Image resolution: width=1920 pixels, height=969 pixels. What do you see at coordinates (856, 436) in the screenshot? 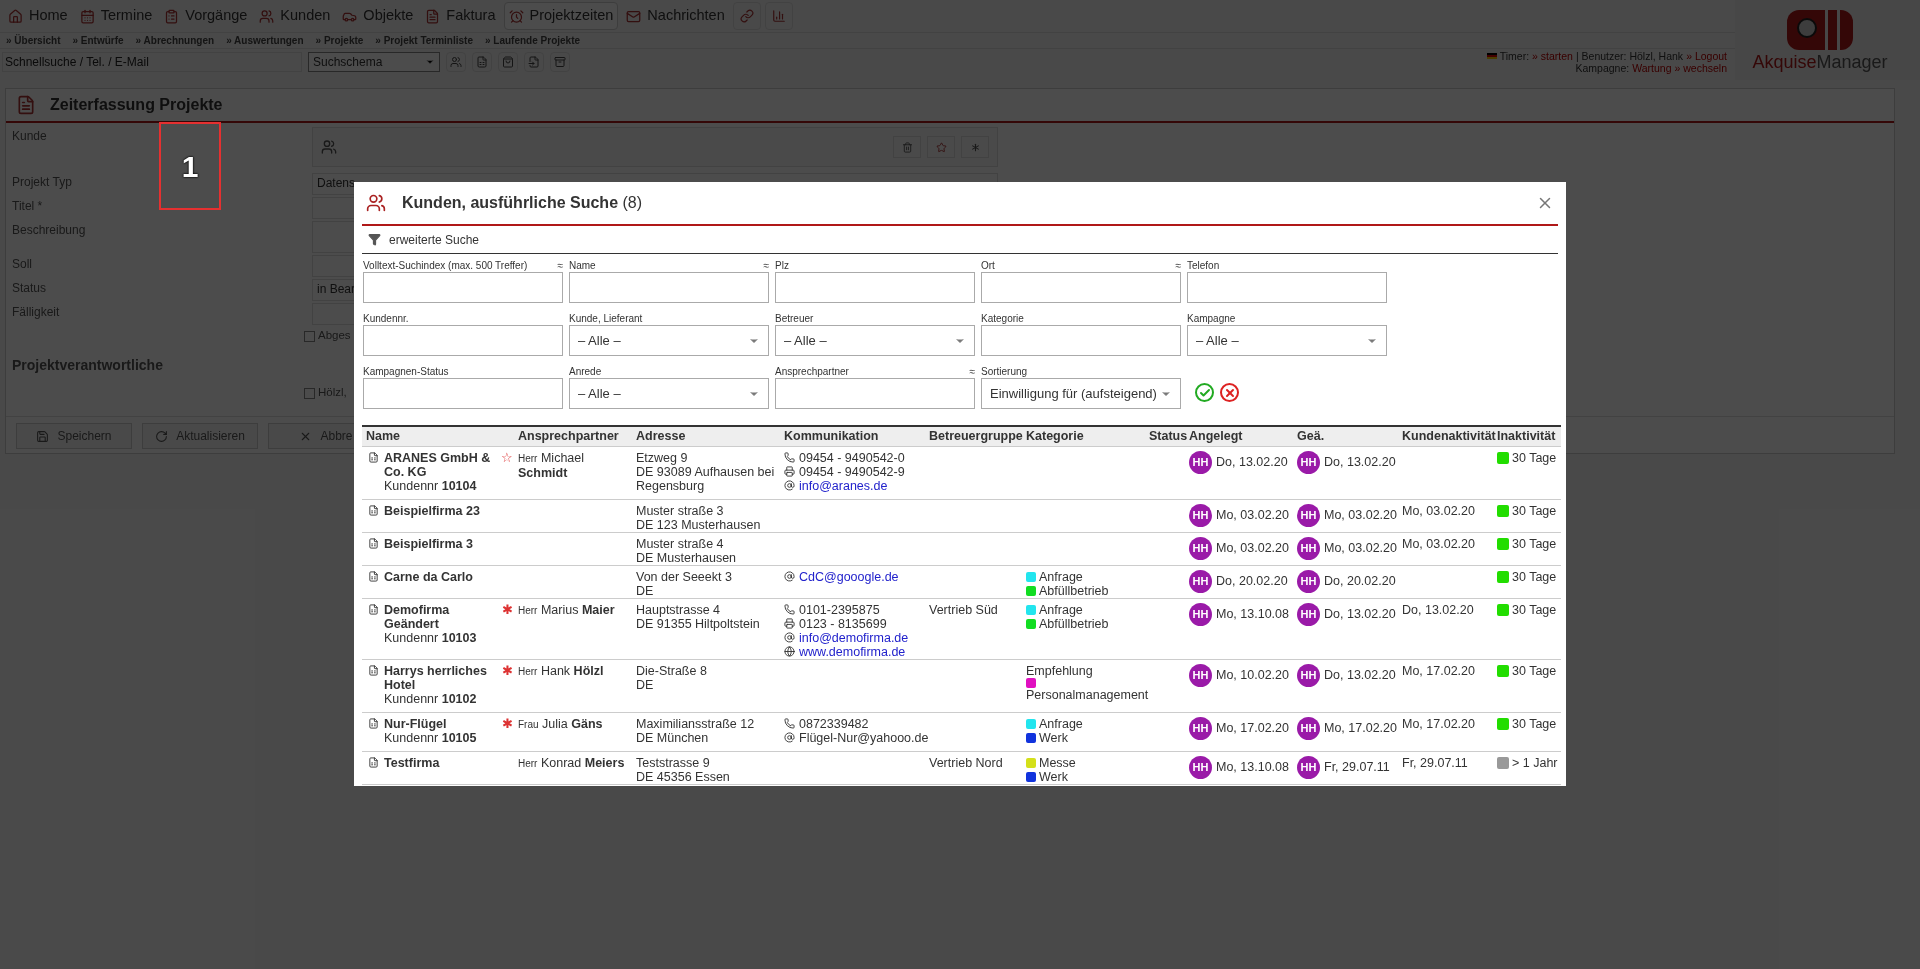
I see `column-header: Kommunikation` at bounding box center [856, 436].